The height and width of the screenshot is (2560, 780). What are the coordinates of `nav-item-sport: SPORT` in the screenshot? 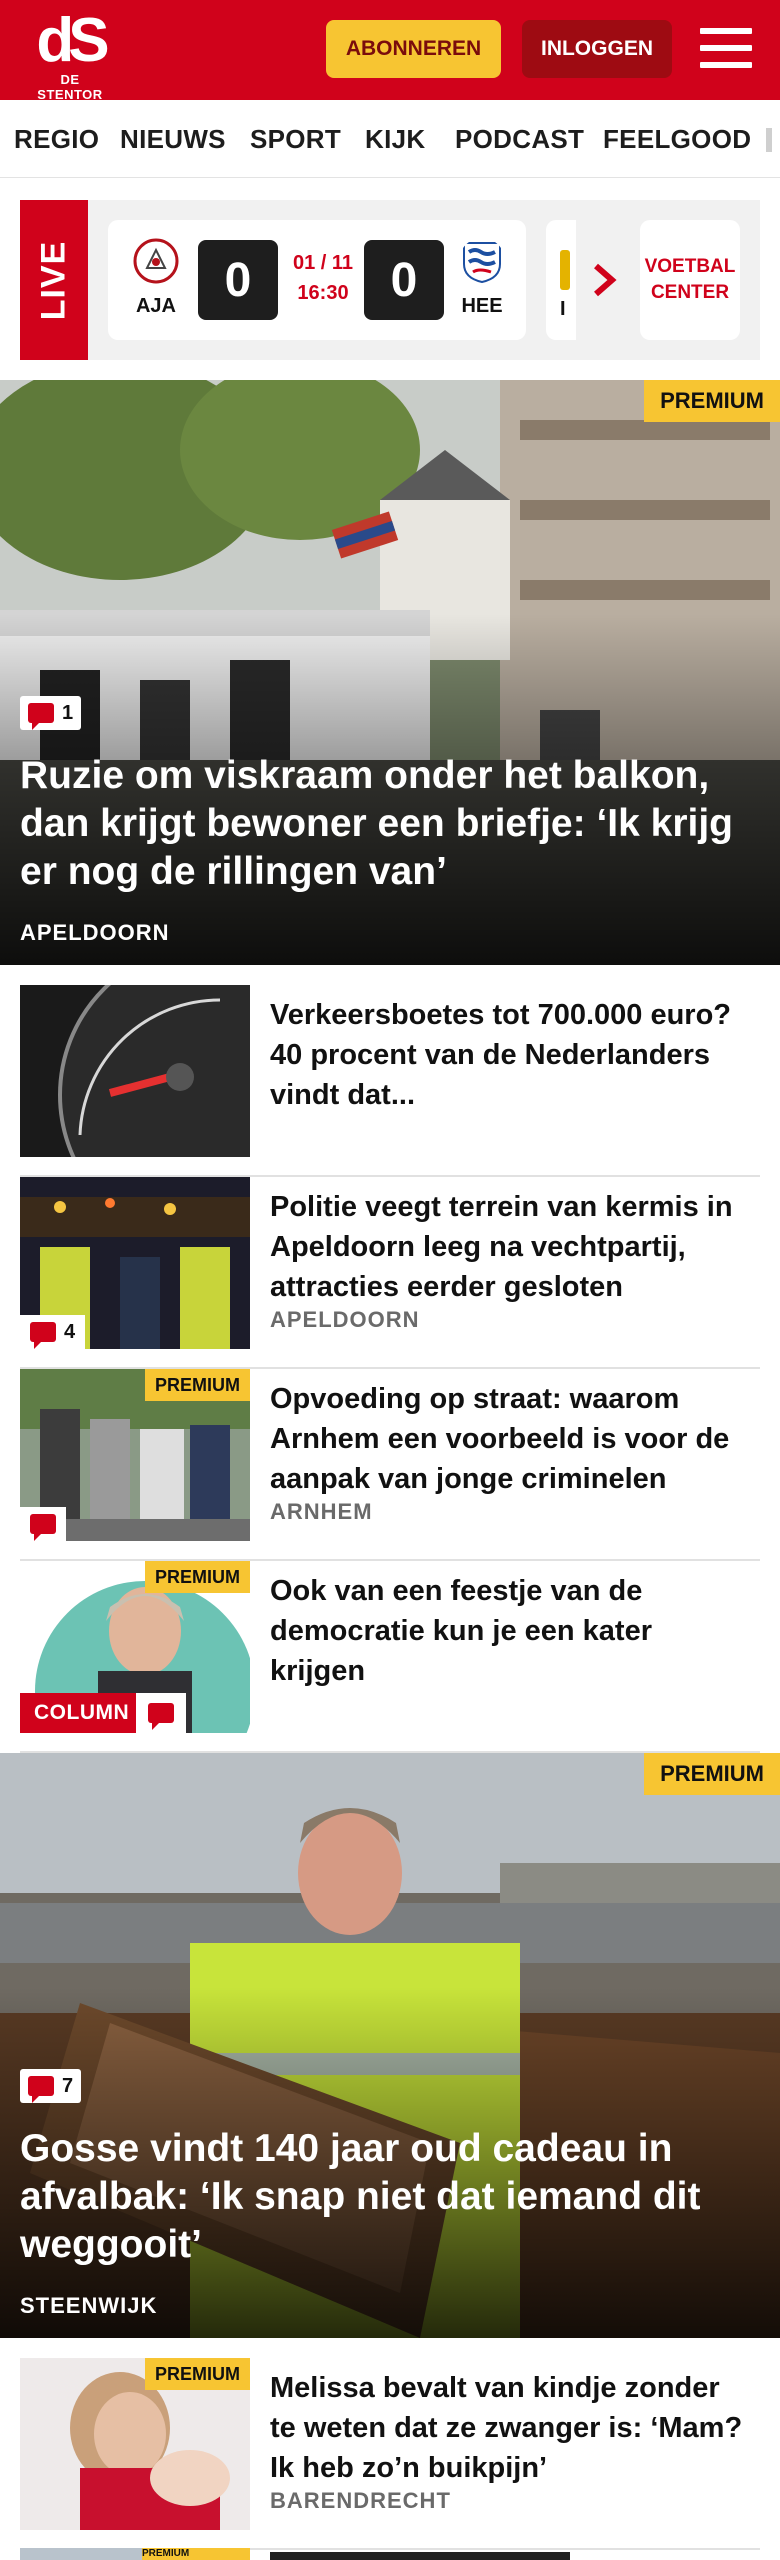 It's located at (295, 139).